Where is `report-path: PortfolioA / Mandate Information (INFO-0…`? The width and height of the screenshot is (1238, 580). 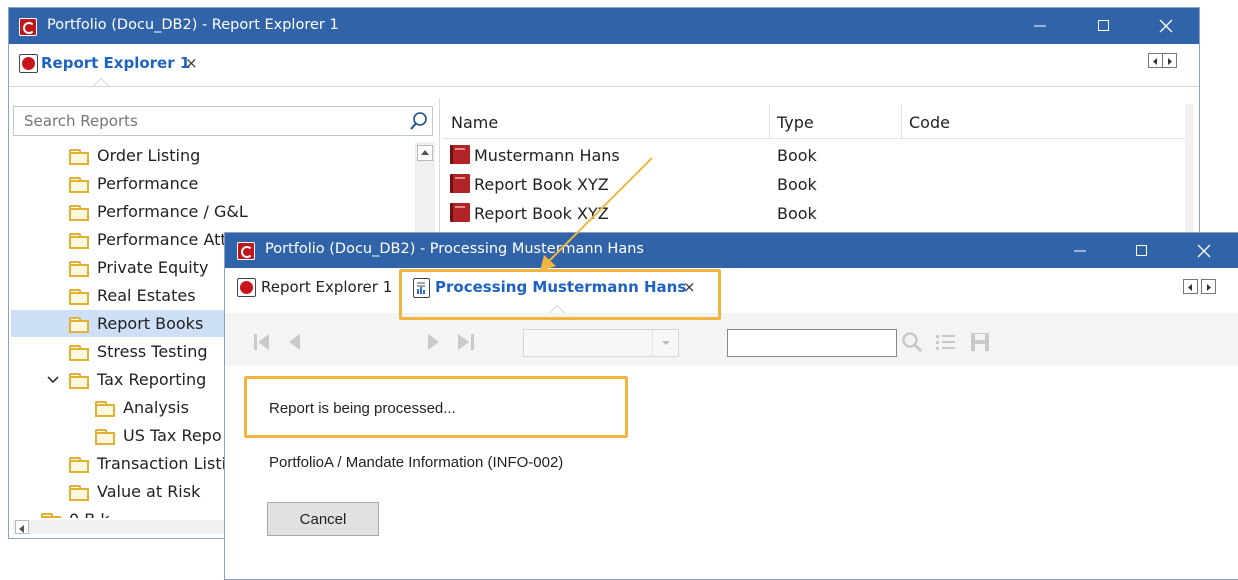 report-path: PortfolioA / Mandate Information (INFO-0… is located at coordinates (416, 462).